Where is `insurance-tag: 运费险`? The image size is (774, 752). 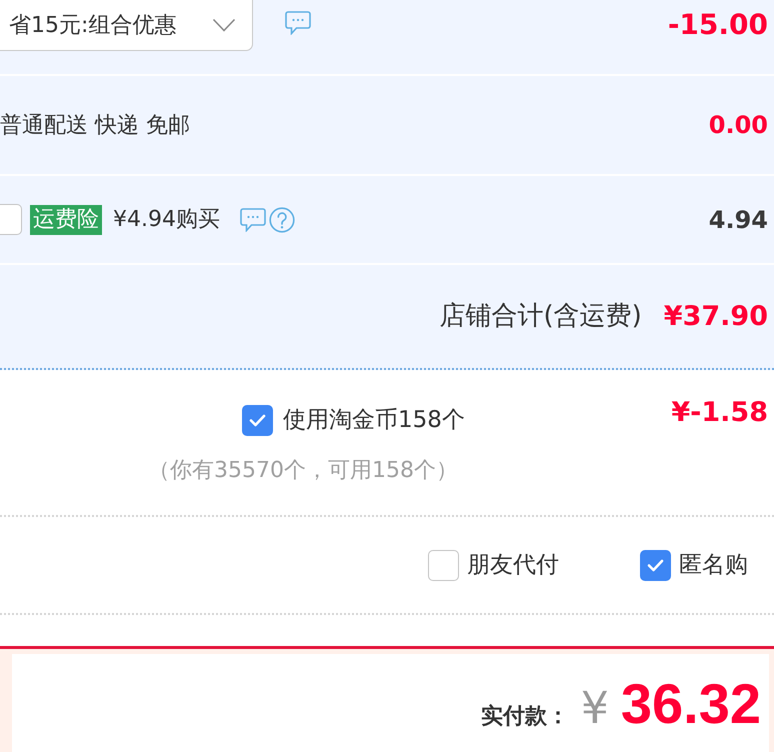 insurance-tag: 运费险 is located at coordinates (66, 219).